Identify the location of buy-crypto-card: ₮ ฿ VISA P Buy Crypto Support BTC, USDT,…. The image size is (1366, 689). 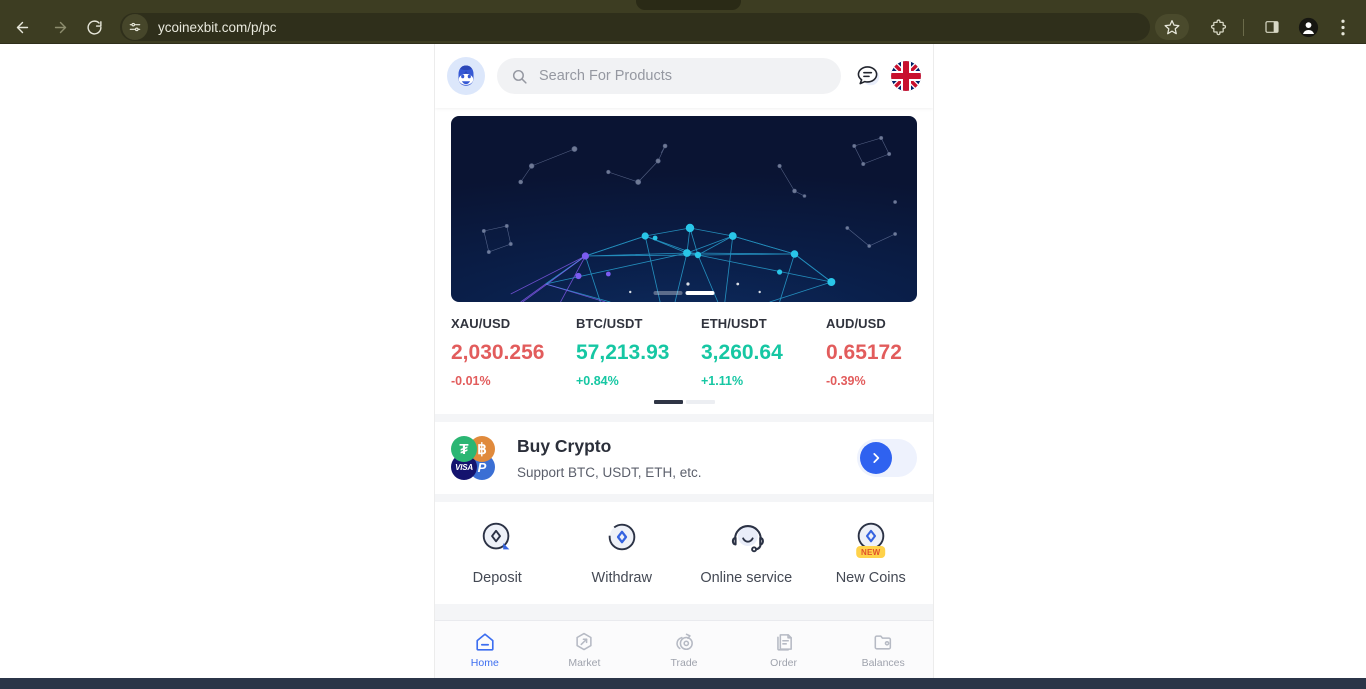
(684, 458).